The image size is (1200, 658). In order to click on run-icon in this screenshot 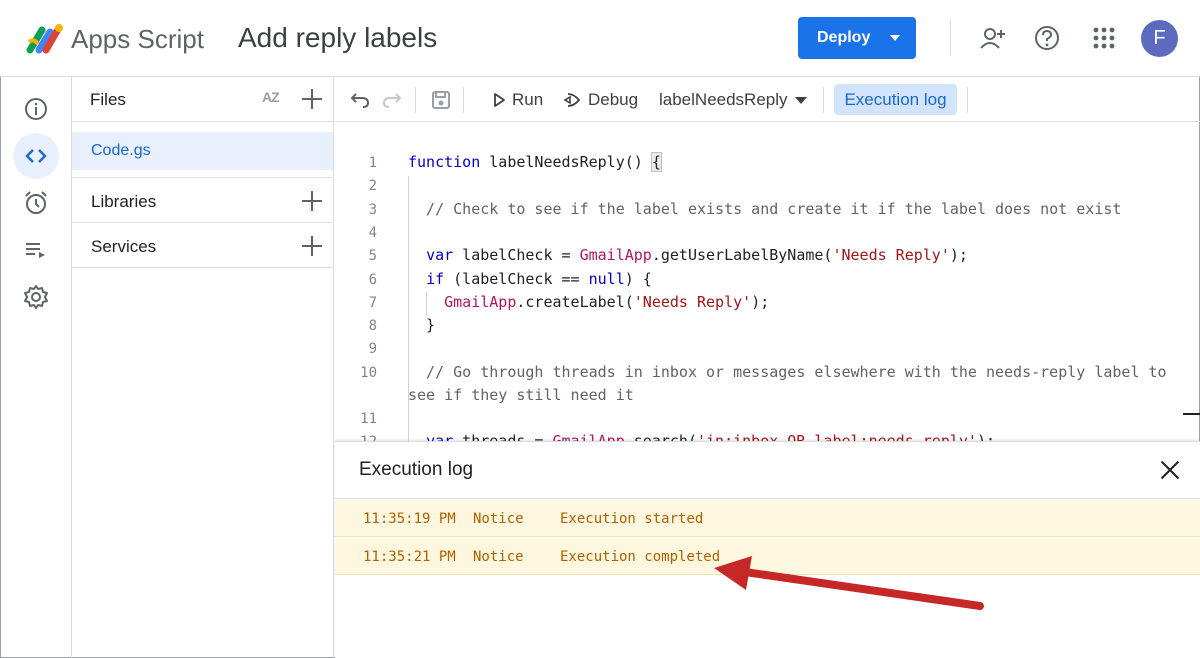, I will do `click(499, 100)`.